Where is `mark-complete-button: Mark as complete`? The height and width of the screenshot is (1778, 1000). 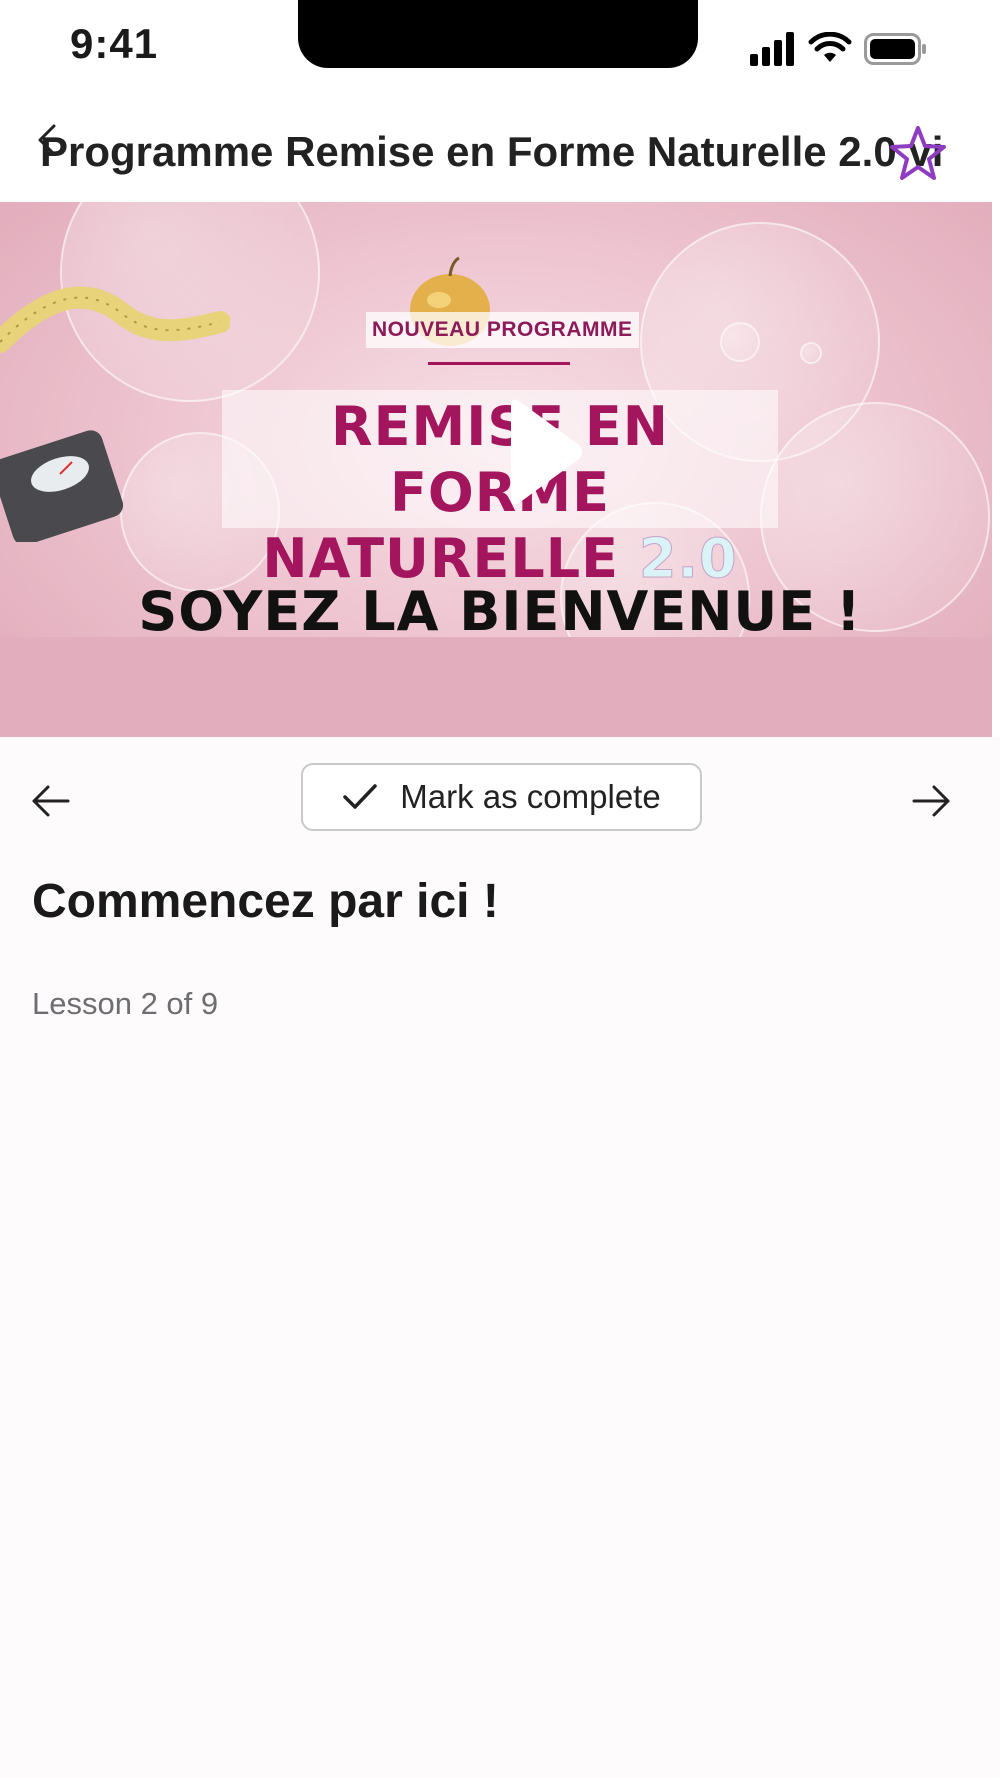
mark-complete-button: Mark as complete is located at coordinates (501, 797).